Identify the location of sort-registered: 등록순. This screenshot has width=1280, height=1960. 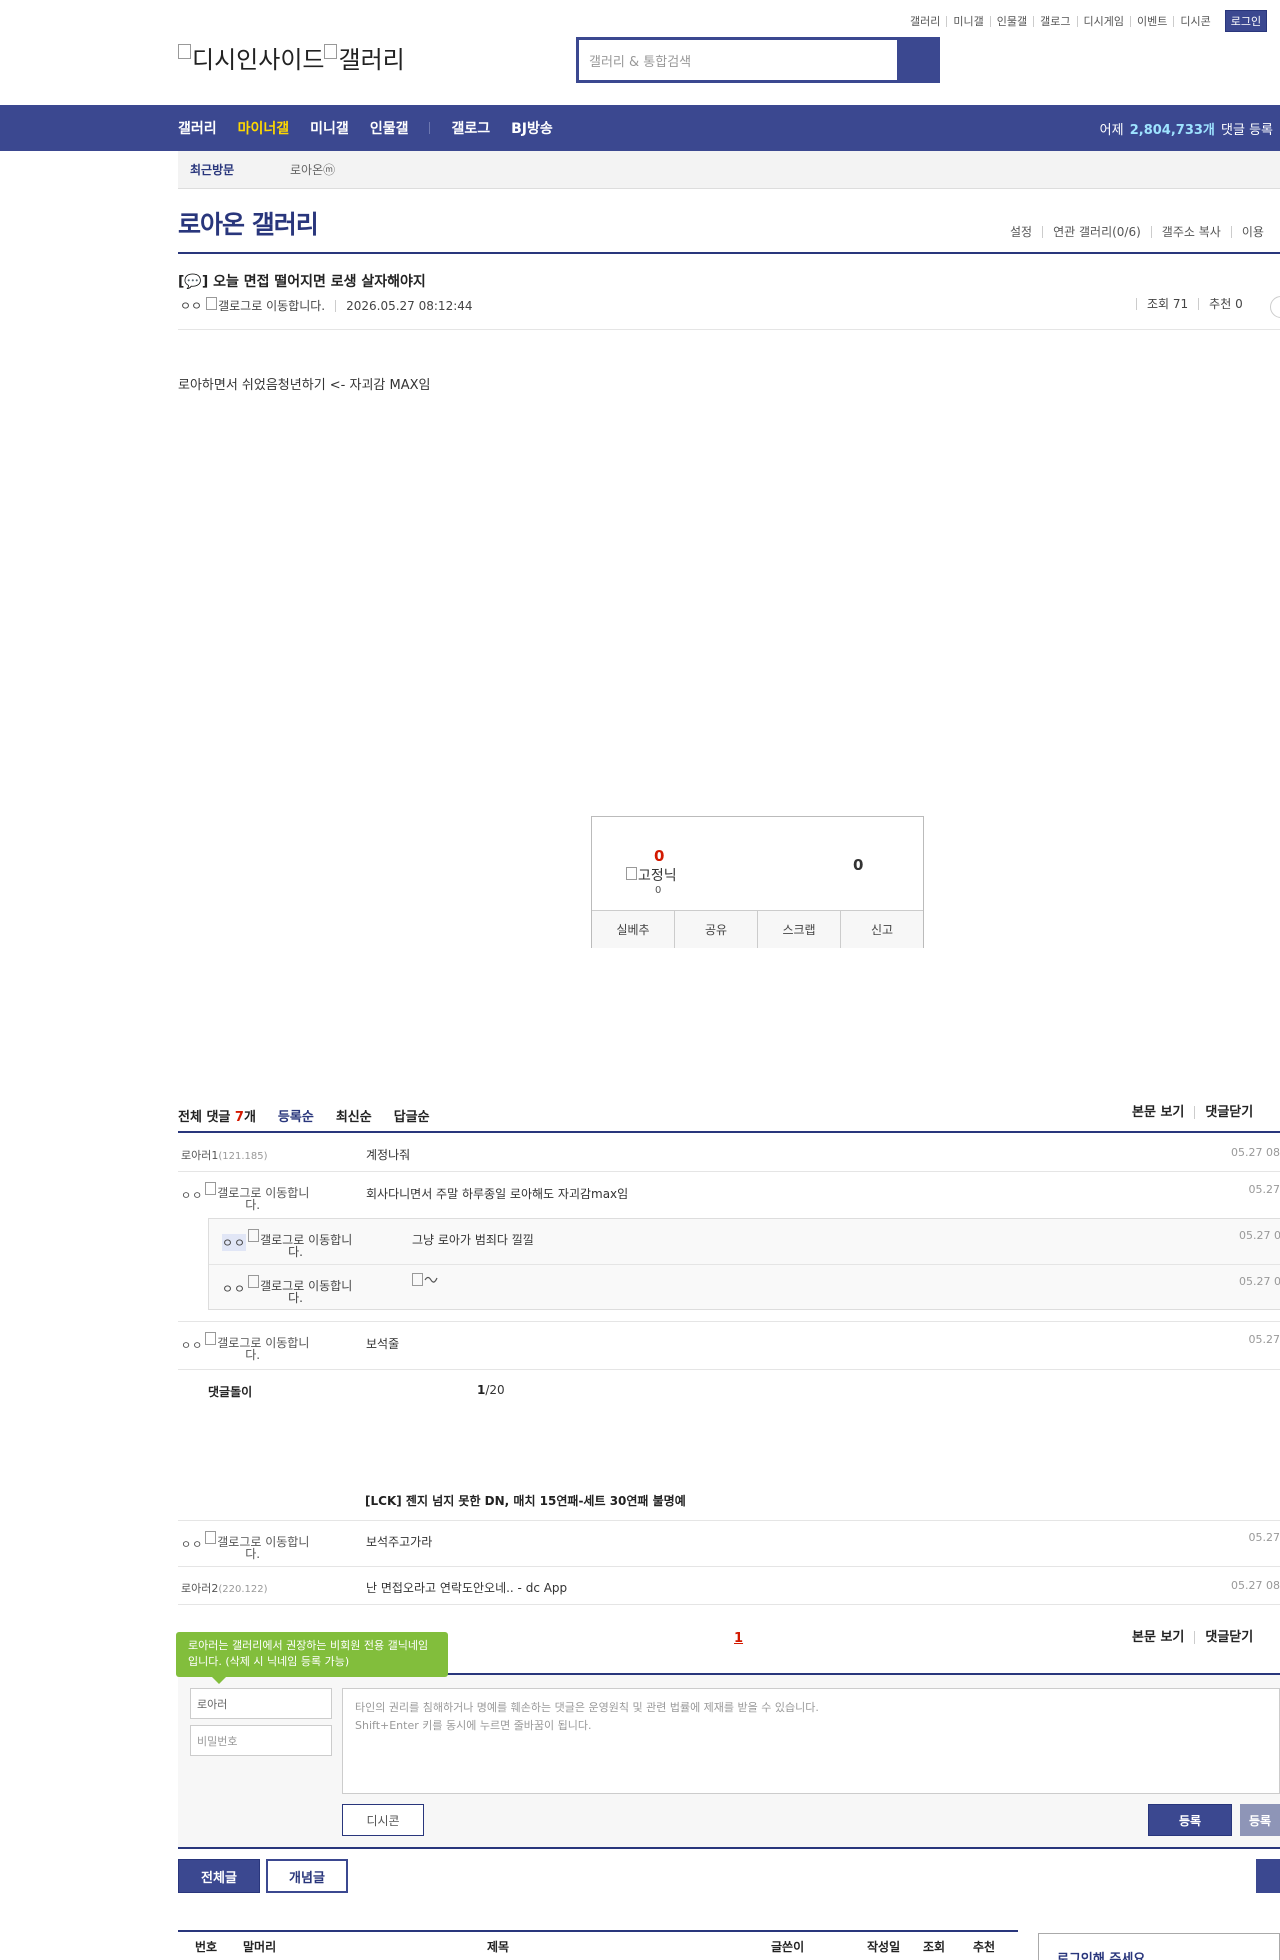
(296, 1115).